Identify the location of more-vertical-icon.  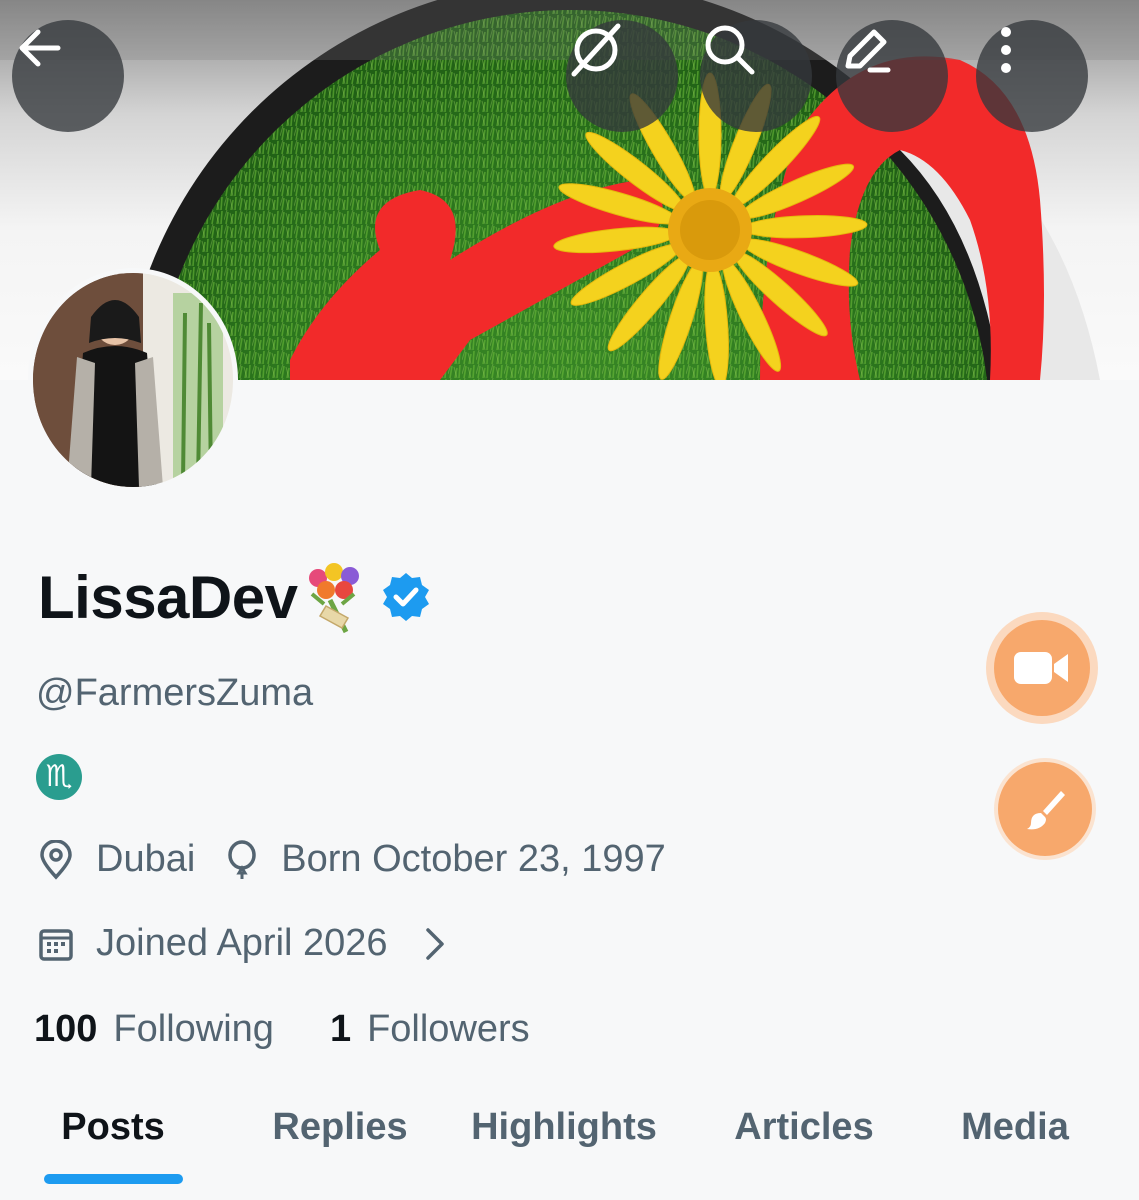
(1006, 50).